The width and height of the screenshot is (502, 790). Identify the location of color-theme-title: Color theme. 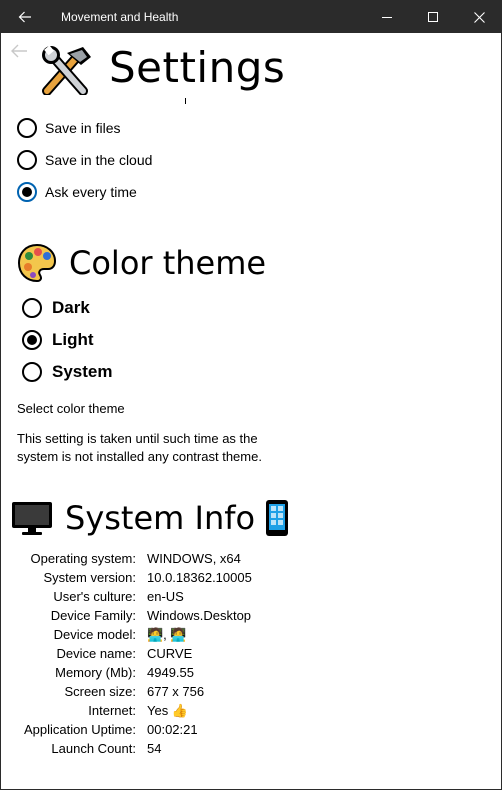
(168, 263).